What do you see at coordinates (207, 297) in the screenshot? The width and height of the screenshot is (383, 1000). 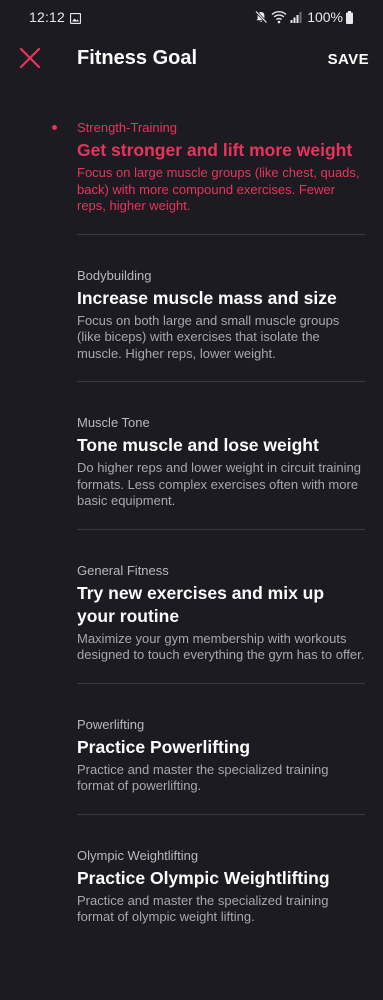 I see `goal-title: Increase muscle mass and size` at bounding box center [207, 297].